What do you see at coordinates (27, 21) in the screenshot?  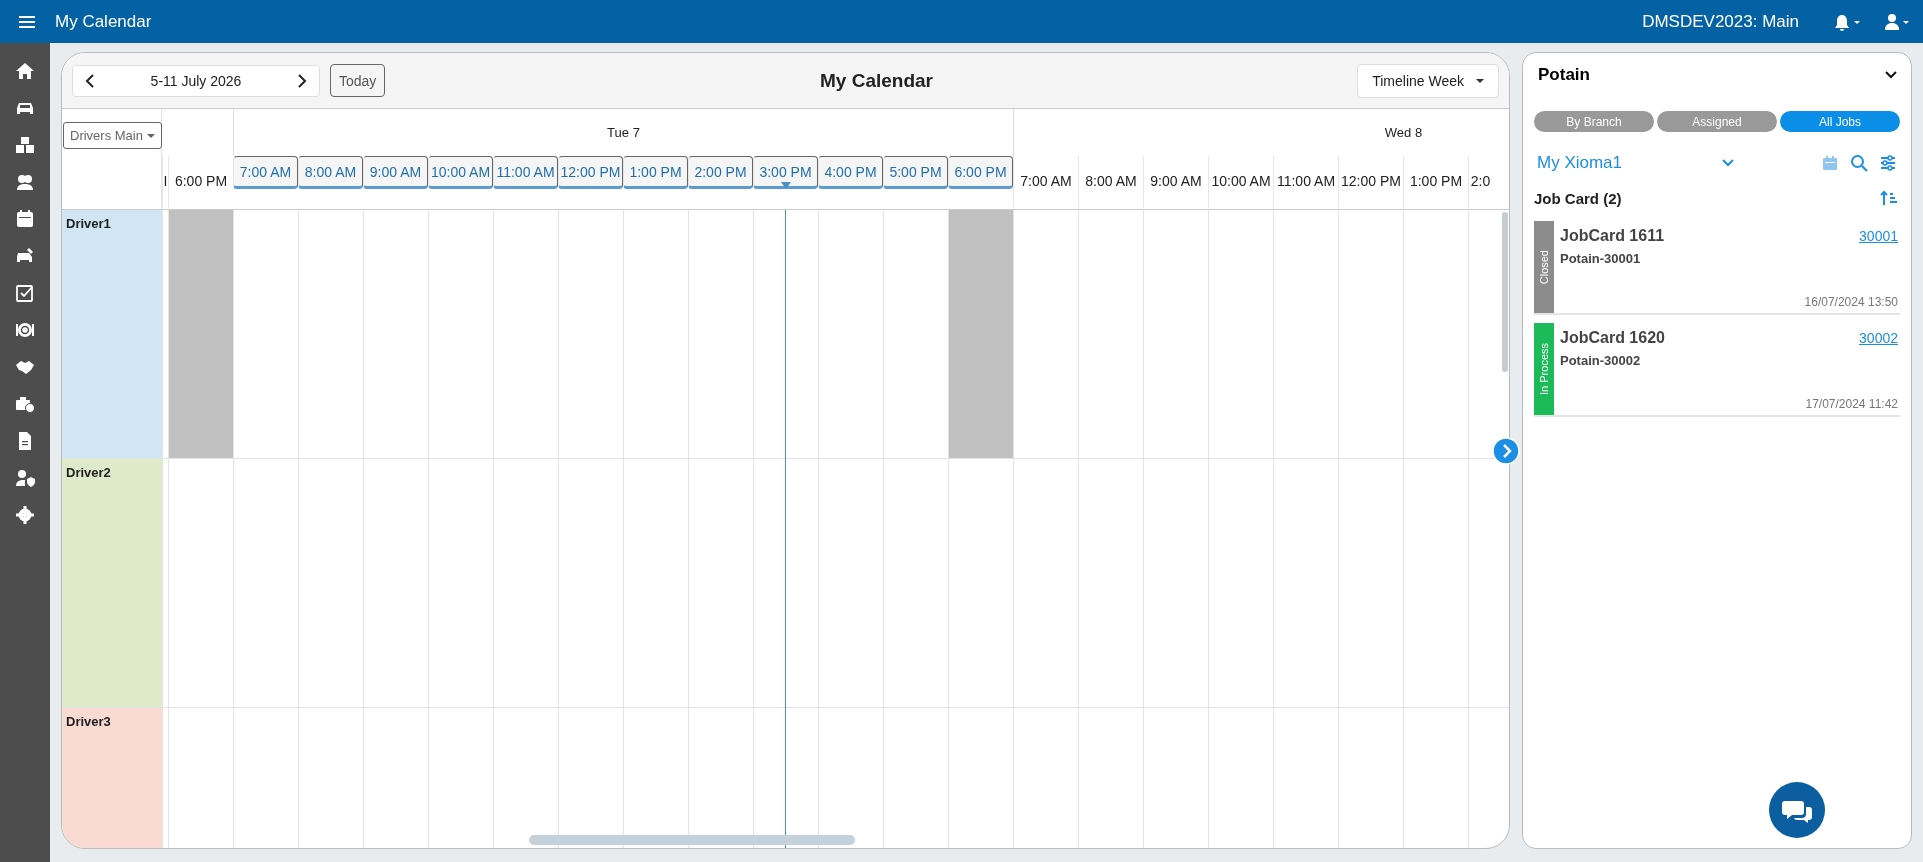 I see `menu-icon` at bounding box center [27, 21].